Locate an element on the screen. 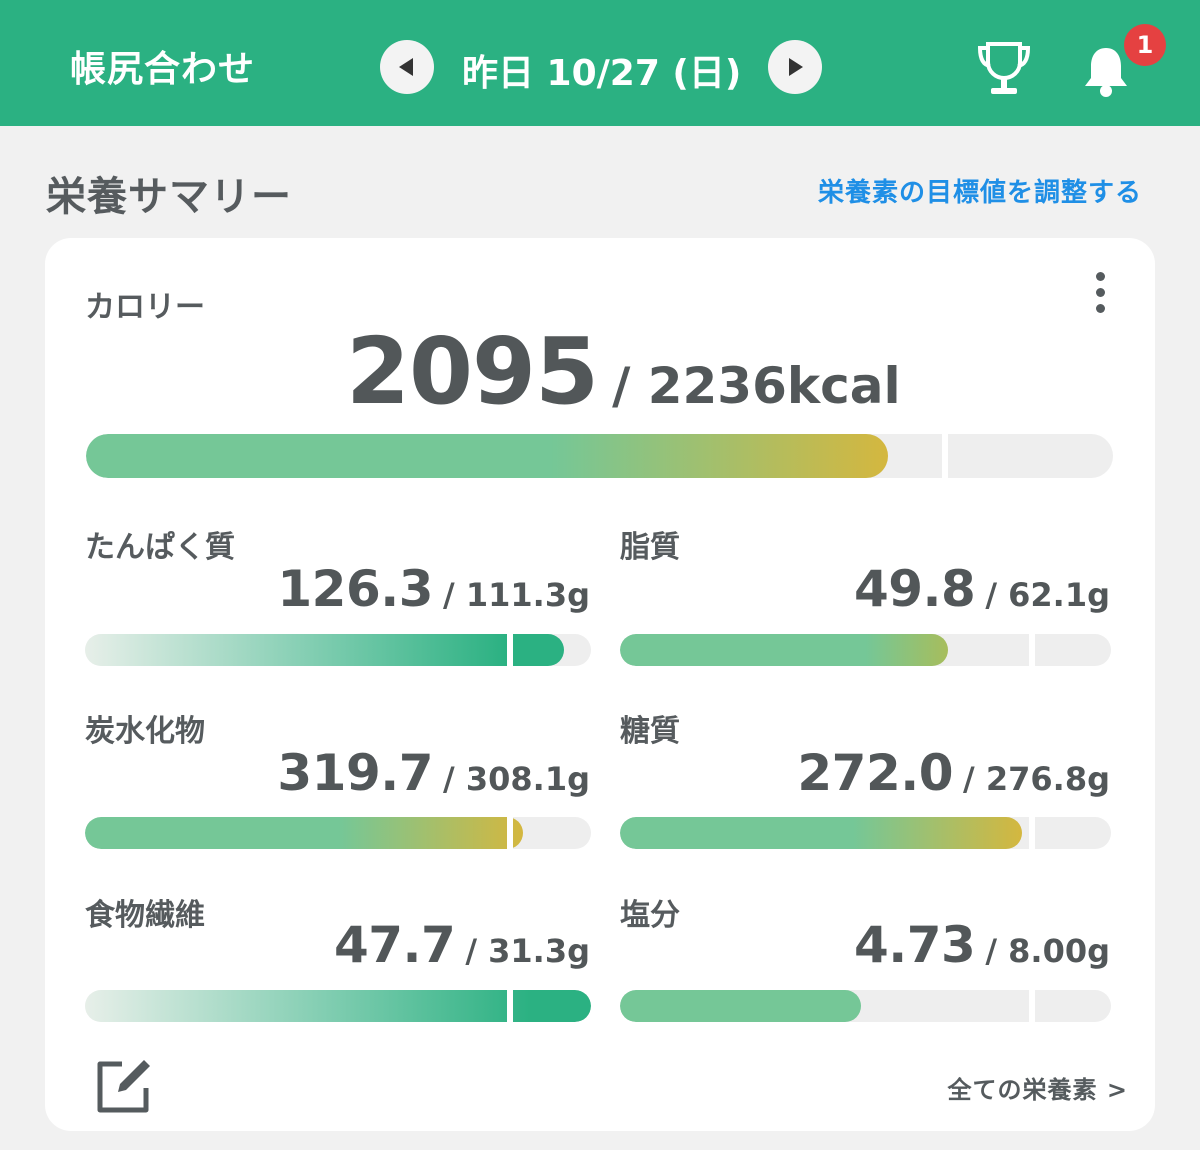  carbs-progress-bar is located at coordinates (338, 833).